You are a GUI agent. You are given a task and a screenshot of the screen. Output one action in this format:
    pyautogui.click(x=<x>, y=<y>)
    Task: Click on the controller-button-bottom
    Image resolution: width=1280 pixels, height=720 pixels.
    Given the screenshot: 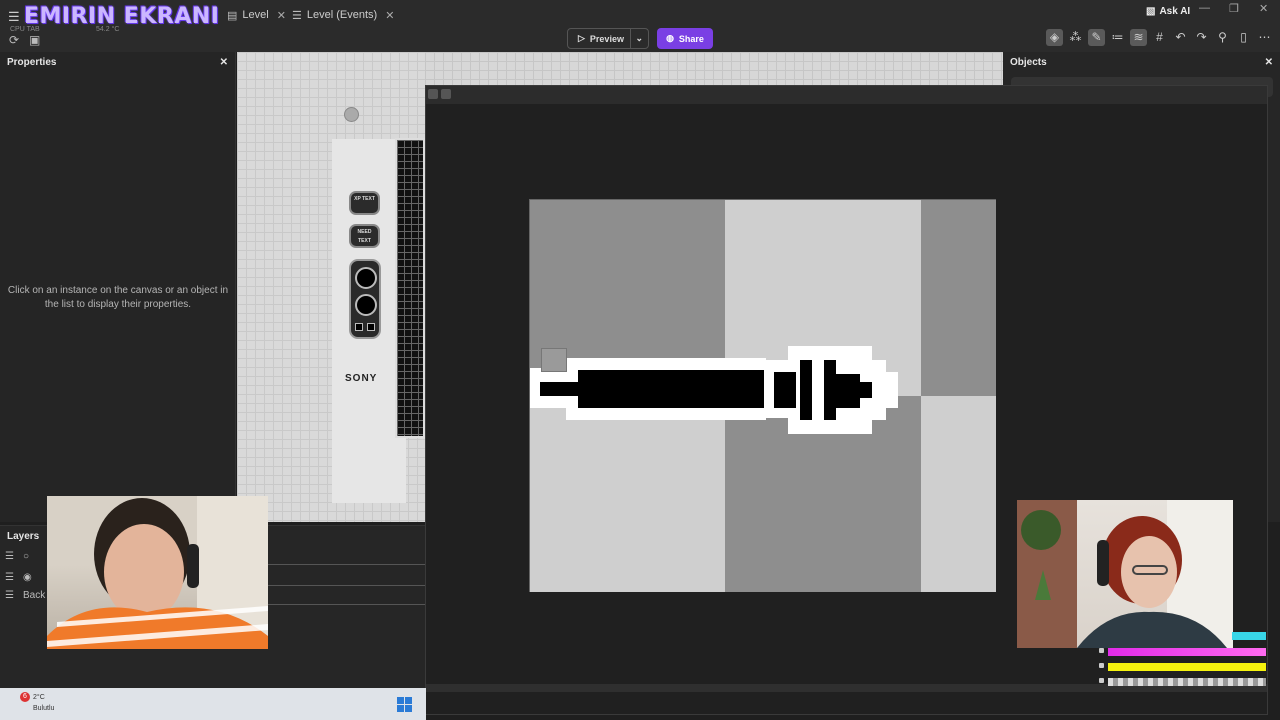 What is the action you would take?
    pyautogui.click(x=366, y=305)
    